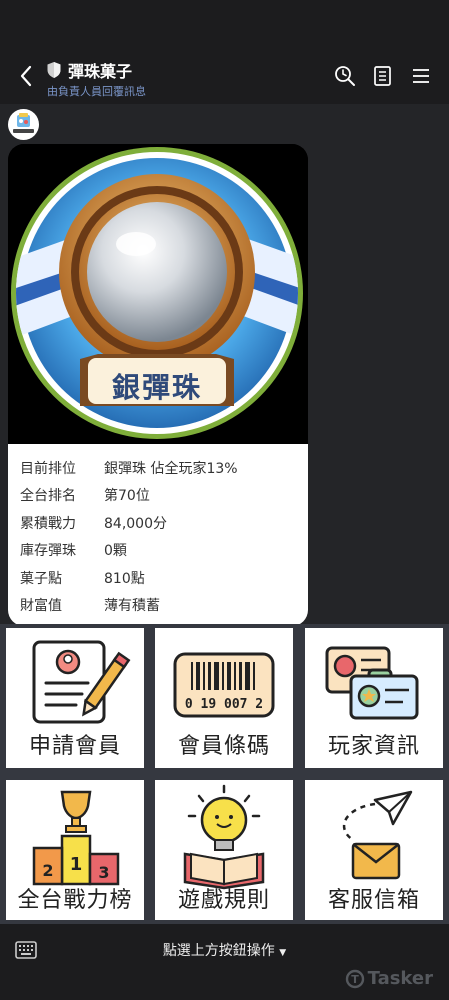 This screenshot has width=449, height=1000. I want to click on member-barcode-button: 0 19 007 2 會員條碼, so click(224, 698).